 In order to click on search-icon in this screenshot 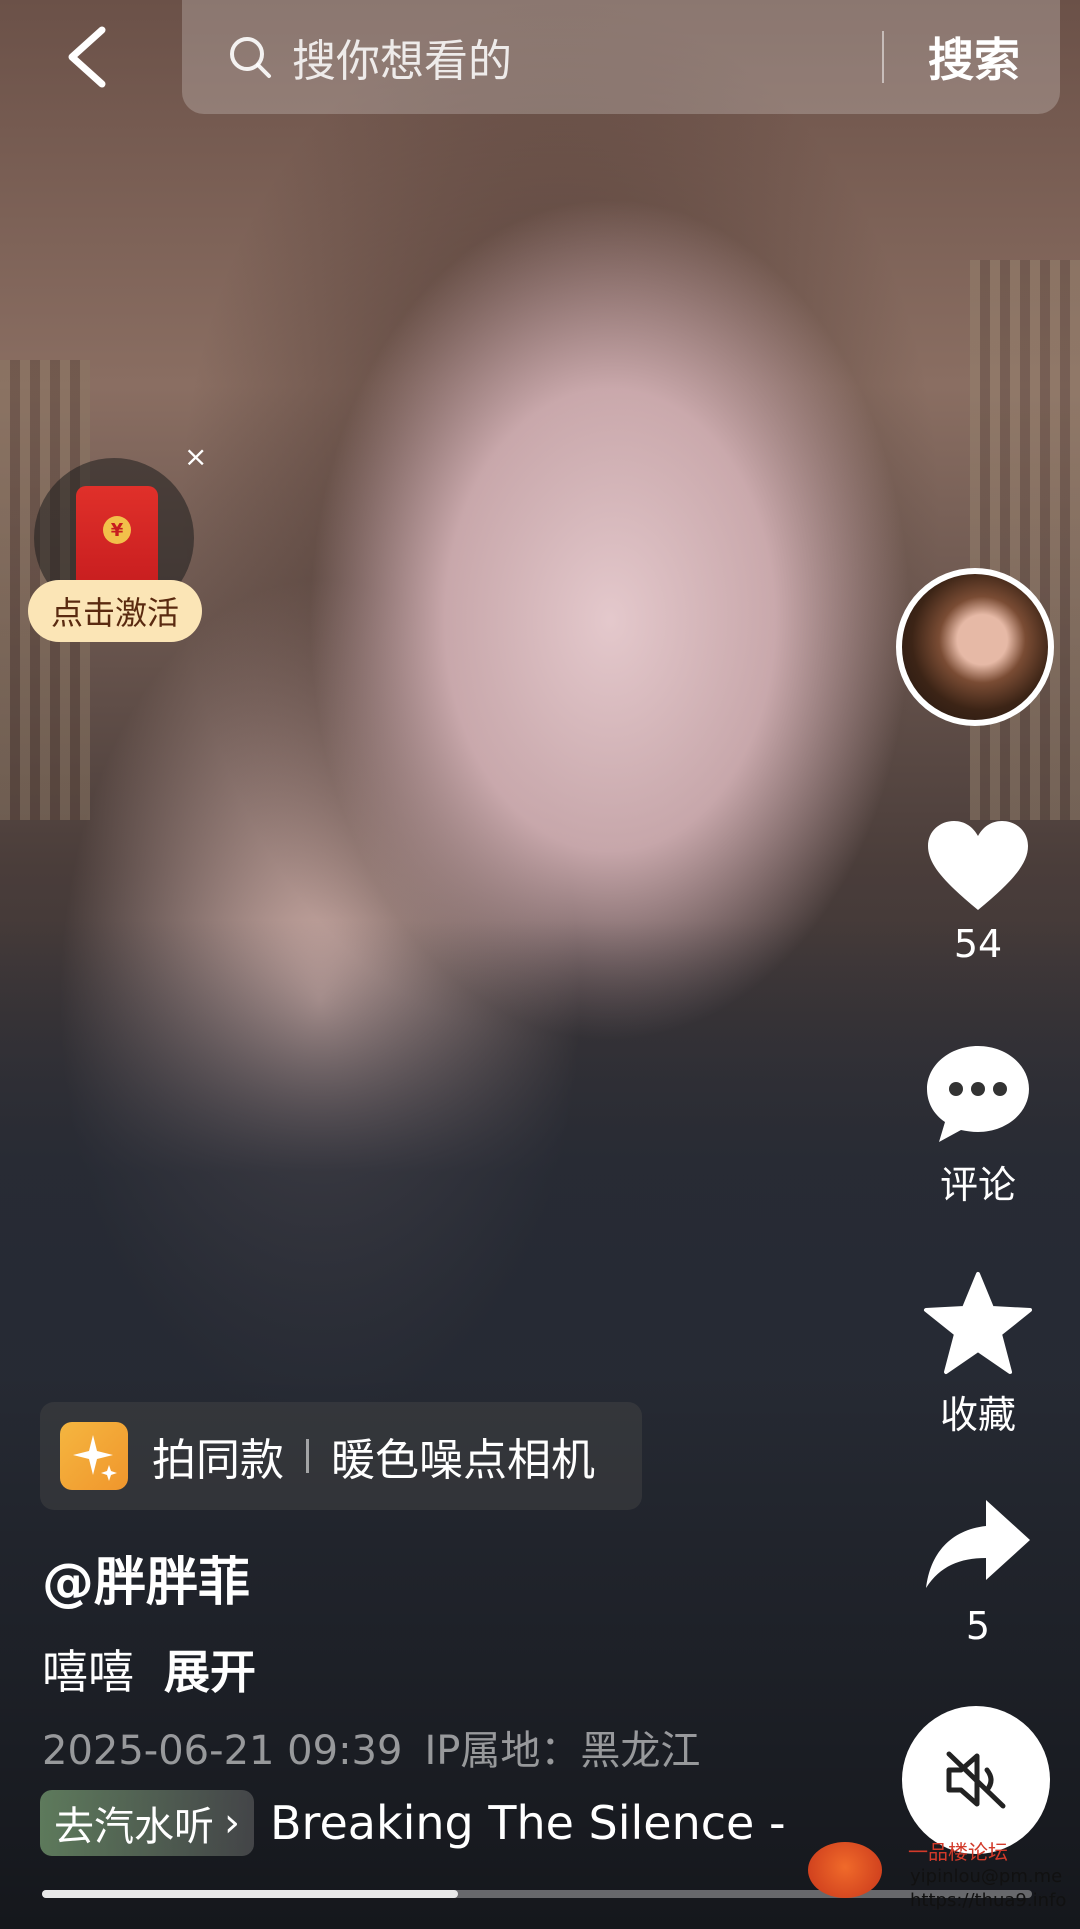, I will do `click(250, 57)`.